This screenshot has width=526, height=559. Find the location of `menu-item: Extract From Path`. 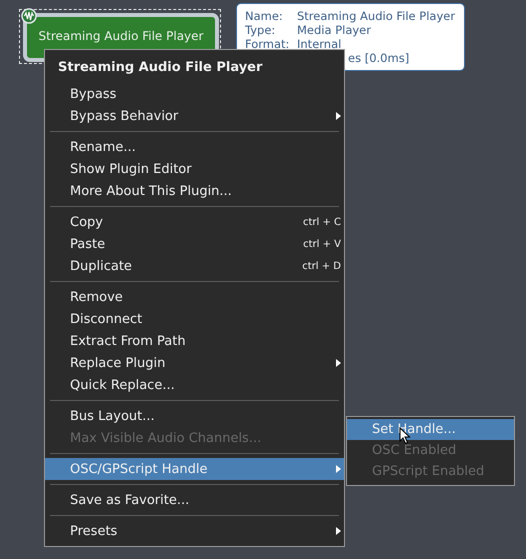

menu-item: Extract From Path is located at coordinates (194, 341).